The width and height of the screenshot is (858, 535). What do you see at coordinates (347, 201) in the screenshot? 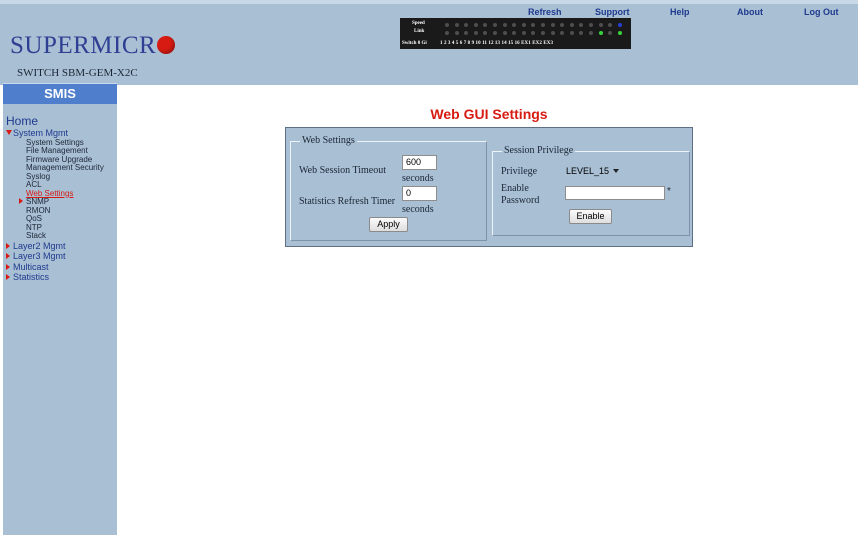
I see `statistics-refresh-timer-label: Statistics Refresh Timer` at bounding box center [347, 201].